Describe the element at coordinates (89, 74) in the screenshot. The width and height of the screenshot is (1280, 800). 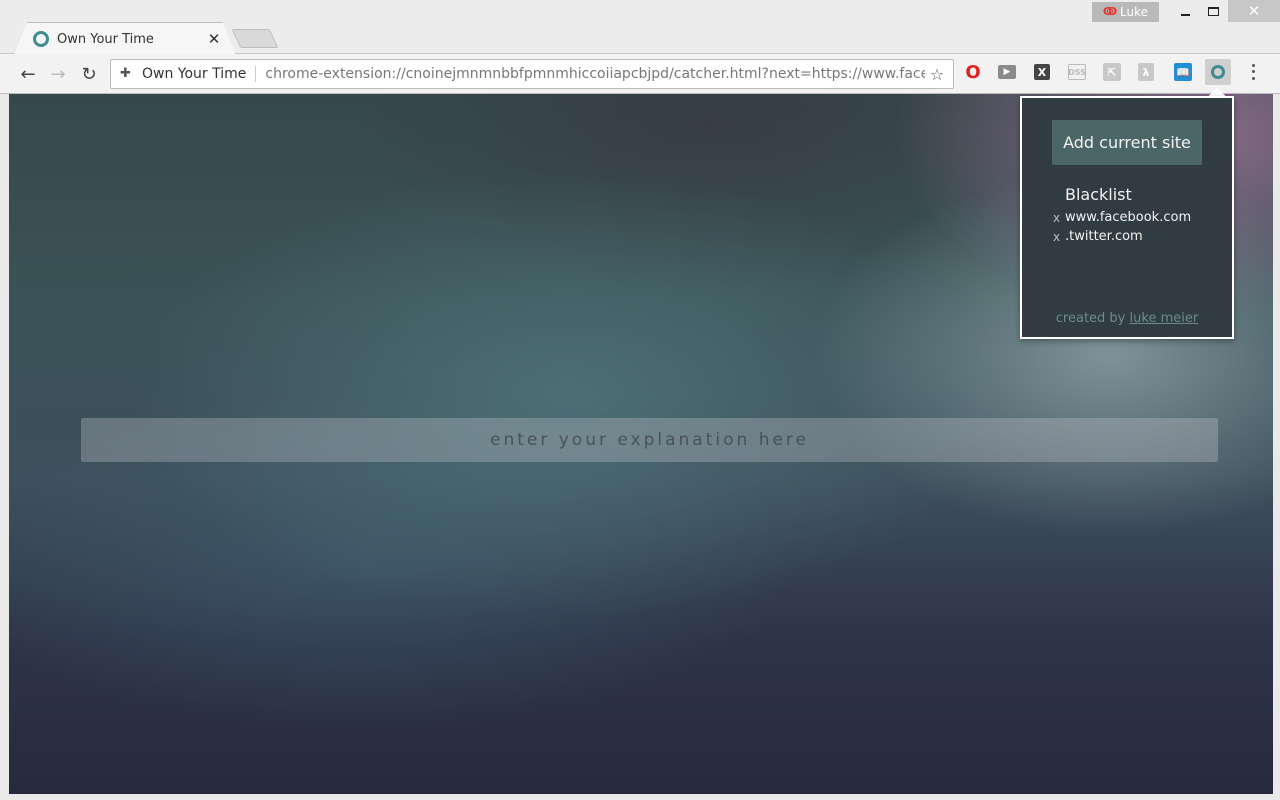
I see `reload-icon: ↻` at that location.